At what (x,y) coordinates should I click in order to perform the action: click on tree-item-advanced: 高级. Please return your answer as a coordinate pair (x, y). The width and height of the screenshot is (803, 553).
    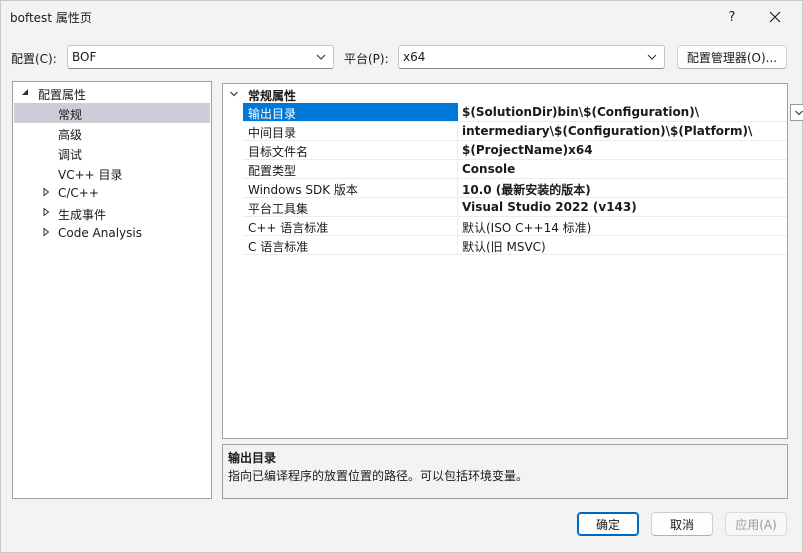
    Looking at the image, I should click on (112, 133).